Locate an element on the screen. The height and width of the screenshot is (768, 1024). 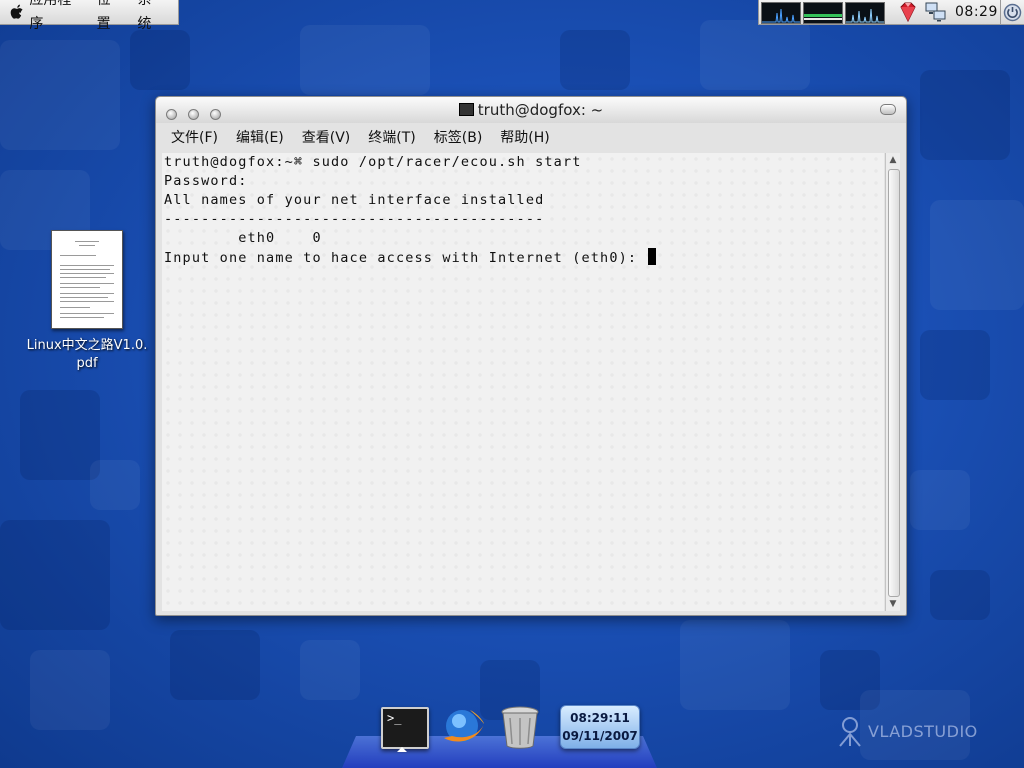
power-button is located at coordinates (1012, 12).